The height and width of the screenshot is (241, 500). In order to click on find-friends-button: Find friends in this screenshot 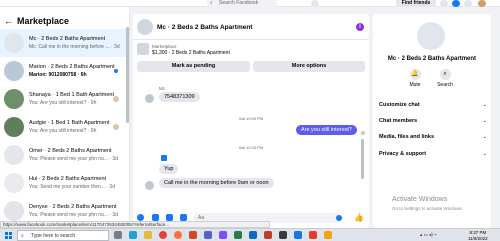, I will do `click(416, 3)`.